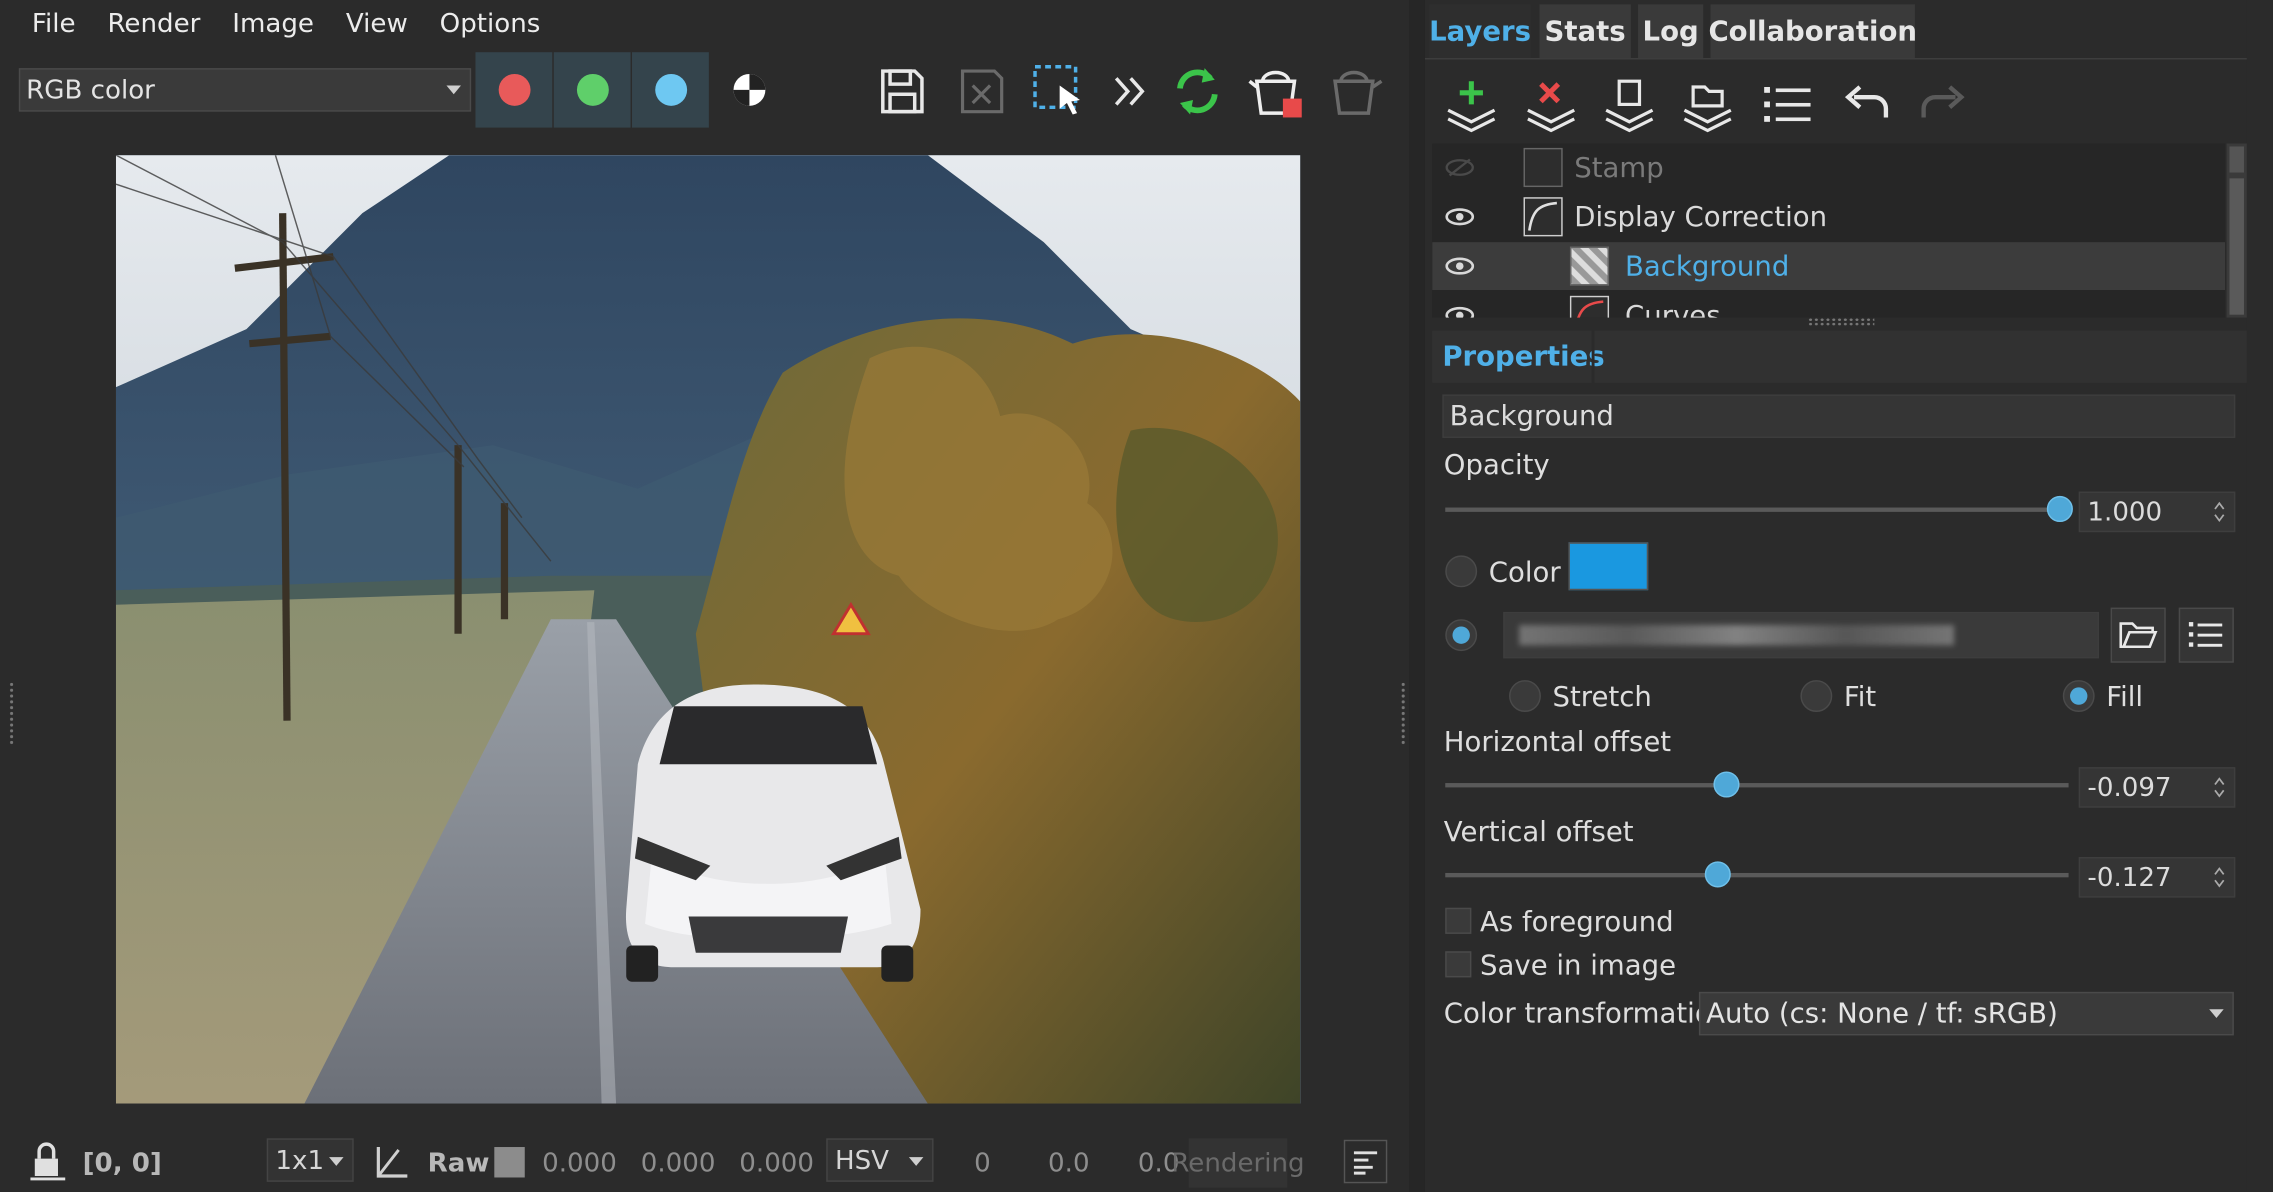 This screenshot has width=2273, height=1192. I want to click on vertical-offset-handle, so click(1717, 874).